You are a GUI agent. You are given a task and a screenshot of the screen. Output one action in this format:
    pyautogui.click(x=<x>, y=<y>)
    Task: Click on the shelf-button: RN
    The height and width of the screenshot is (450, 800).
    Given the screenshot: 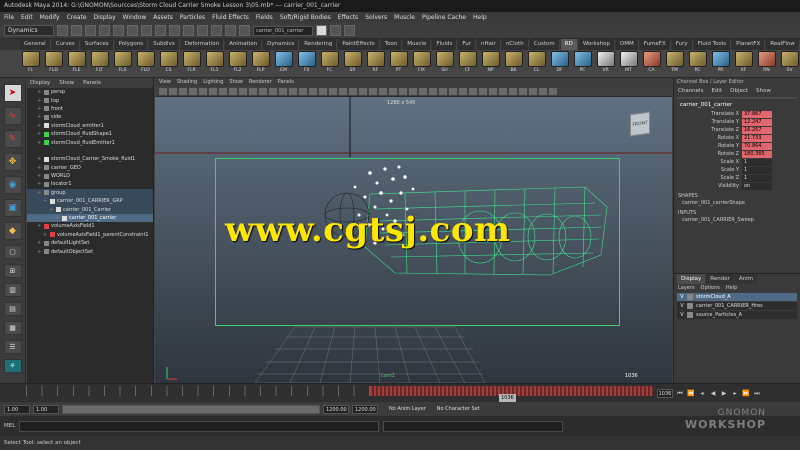 What is the action you would take?
    pyautogui.click(x=766, y=63)
    